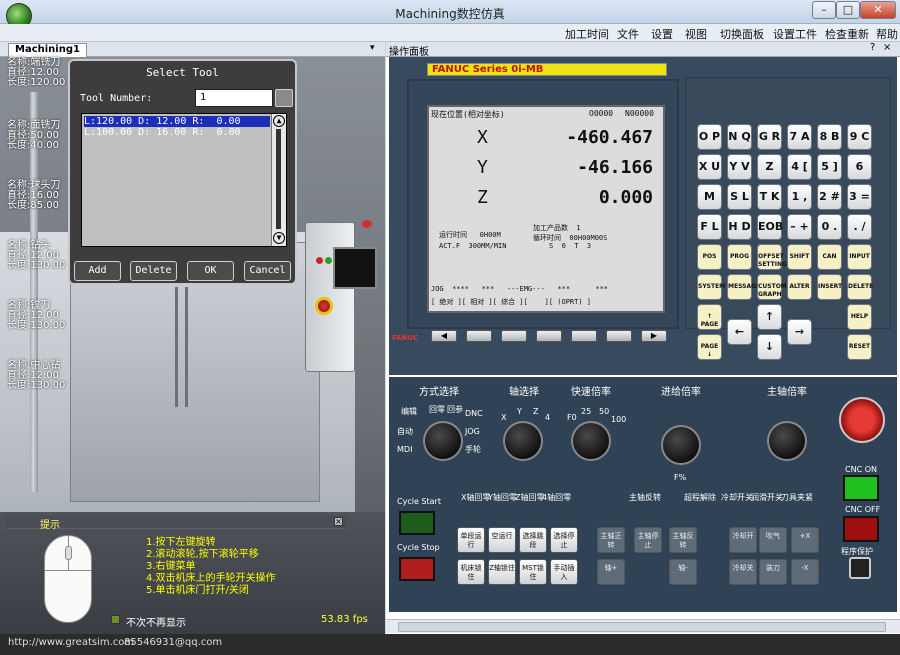 The width and height of the screenshot is (900, 655). What do you see at coordinates (829, 257) in the screenshot?
I see `key-can: CAN` at bounding box center [829, 257].